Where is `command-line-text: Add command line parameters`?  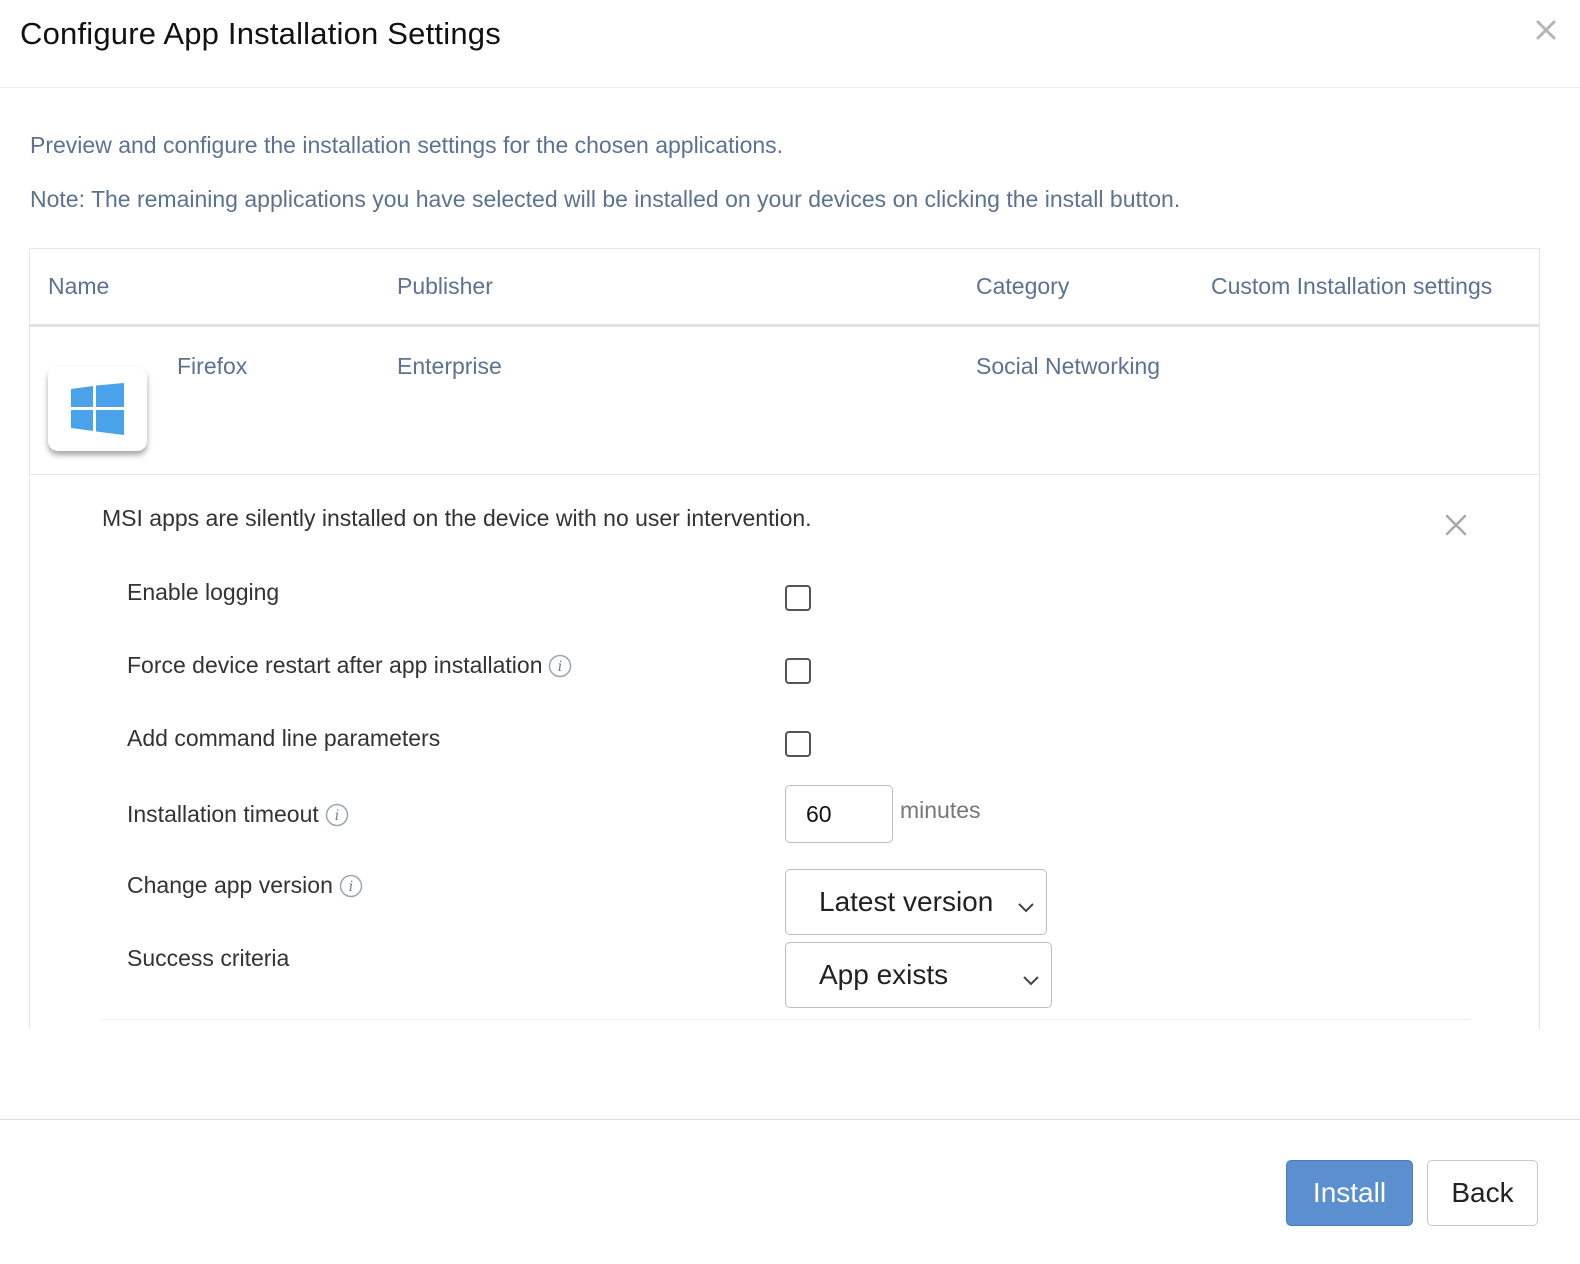 command-line-text: Add command line parameters is located at coordinates (284, 738).